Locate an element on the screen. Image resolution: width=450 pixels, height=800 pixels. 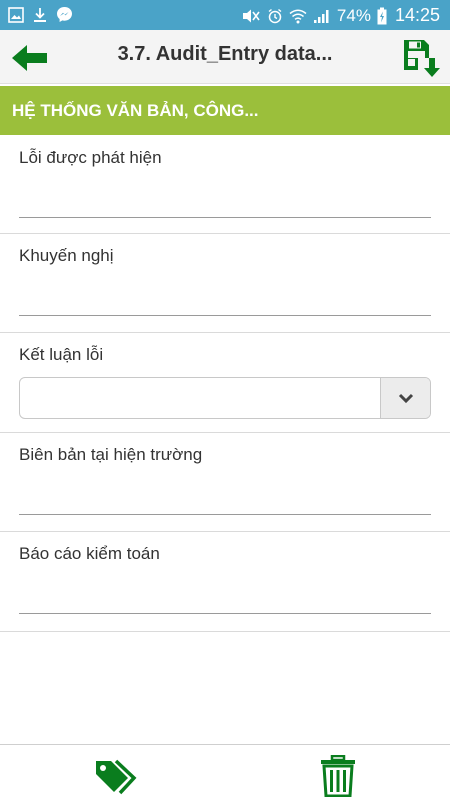
field-label: Báo cáo kiểm toán is located at coordinates (89, 553).